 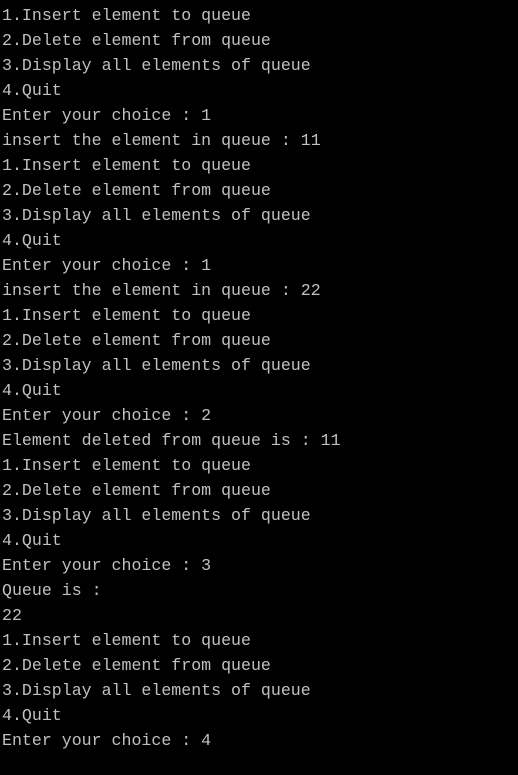 I want to click on console-prompt-line: Enter your choice : 2, so click(x=107, y=415).